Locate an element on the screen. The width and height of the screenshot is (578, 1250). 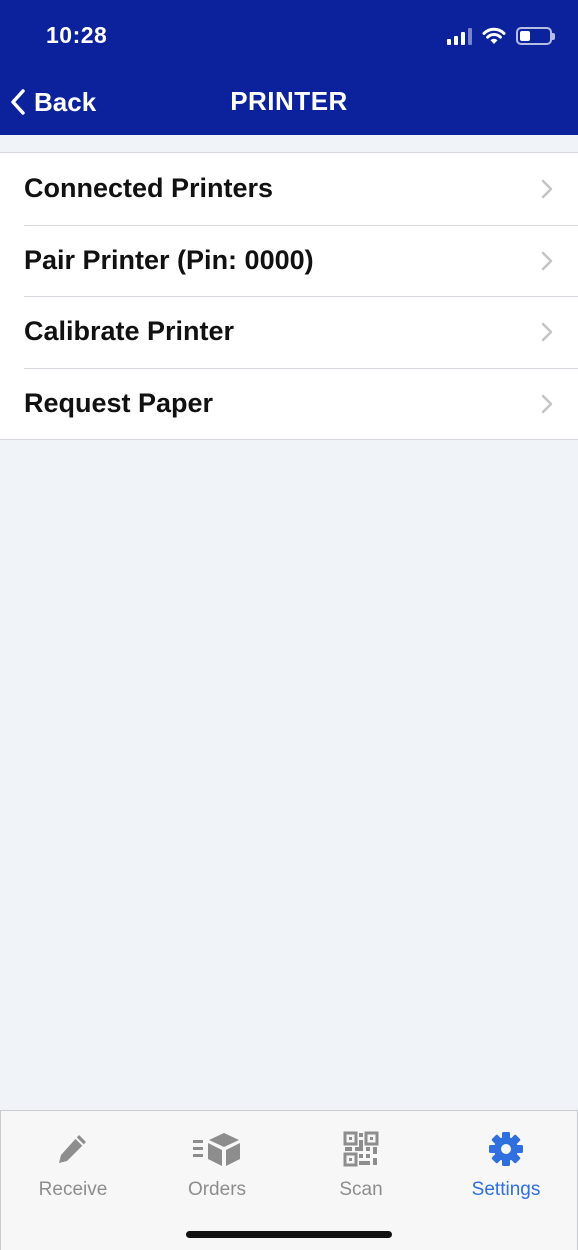
menu-item-pair-printer: Pair Printer (Pin: 0000) is located at coordinates (289, 260).